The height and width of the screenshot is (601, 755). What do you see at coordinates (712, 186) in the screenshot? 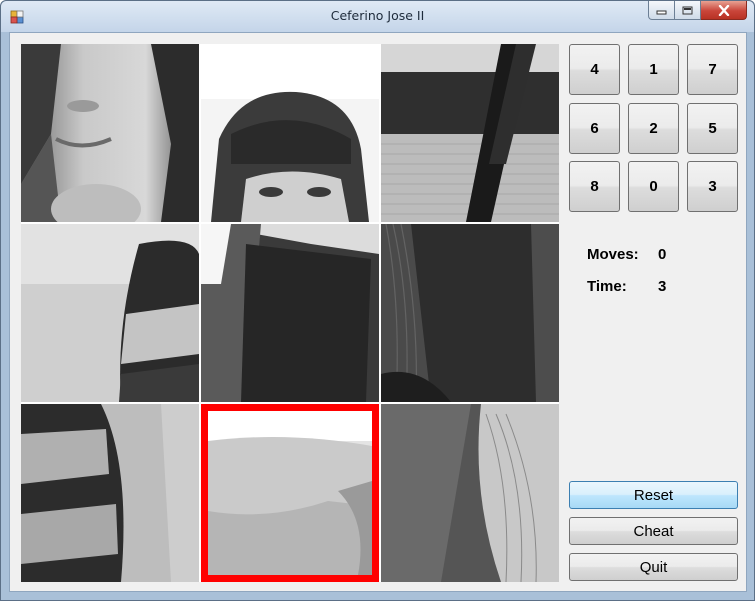
I see `order-button-9: 3` at bounding box center [712, 186].